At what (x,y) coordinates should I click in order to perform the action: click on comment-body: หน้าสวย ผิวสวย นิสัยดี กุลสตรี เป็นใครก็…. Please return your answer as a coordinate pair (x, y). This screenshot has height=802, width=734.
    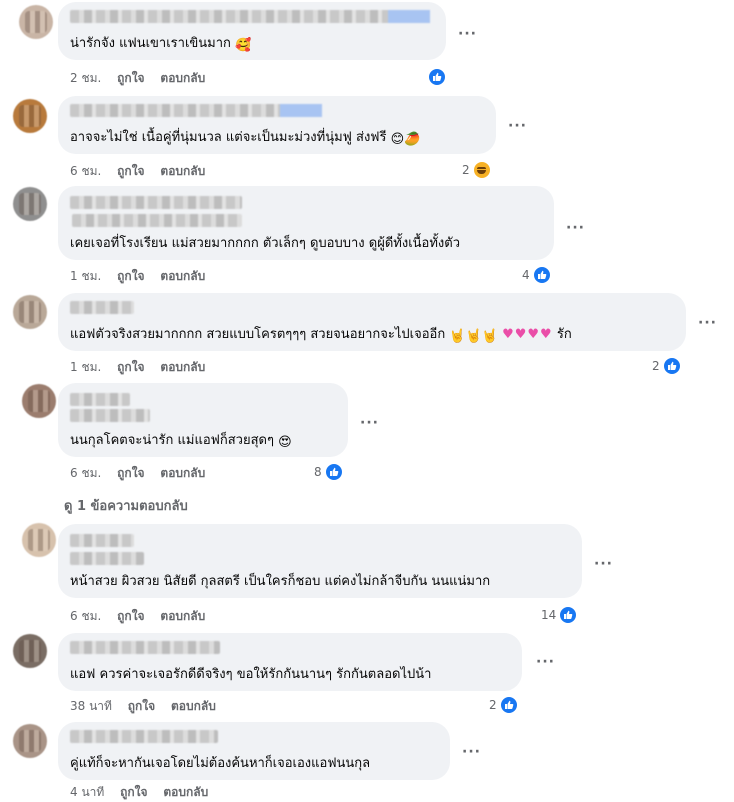
    Looking at the image, I should click on (280, 581).